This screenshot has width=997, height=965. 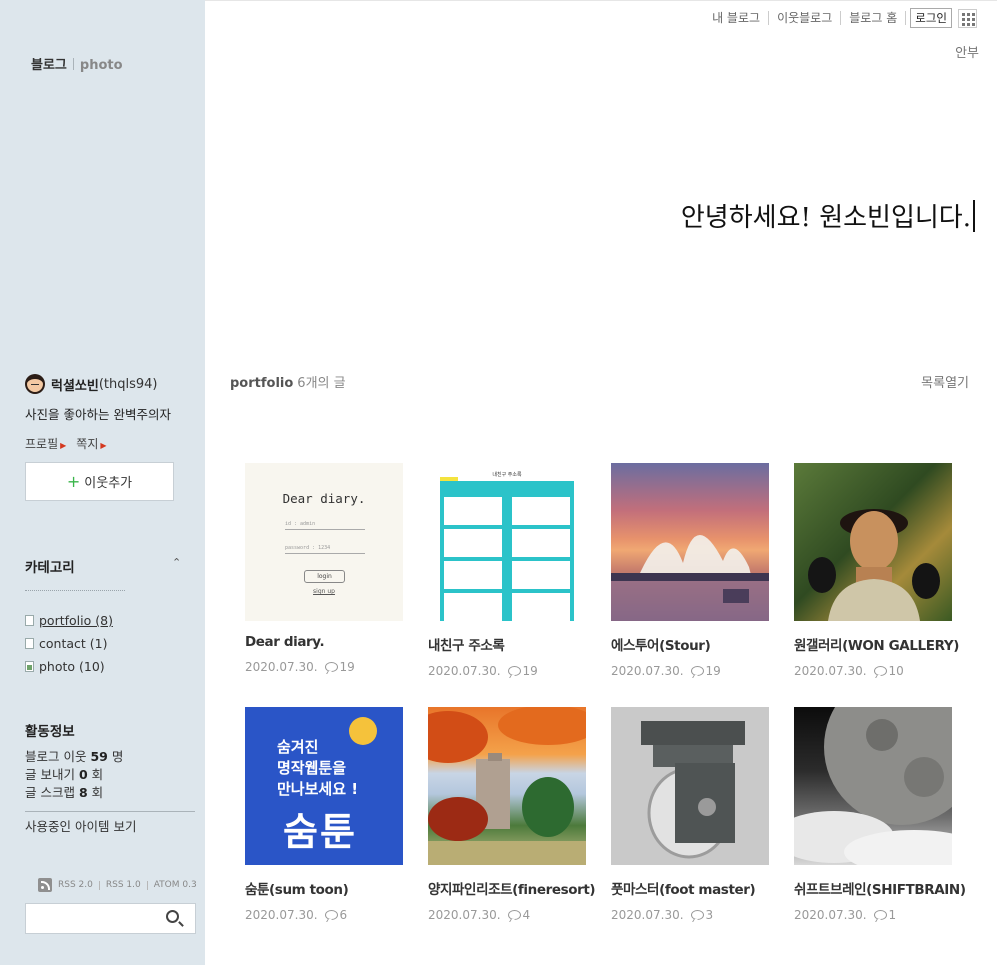 What do you see at coordinates (72, 666) in the screenshot?
I see `category-label: photo (10)` at bounding box center [72, 666].